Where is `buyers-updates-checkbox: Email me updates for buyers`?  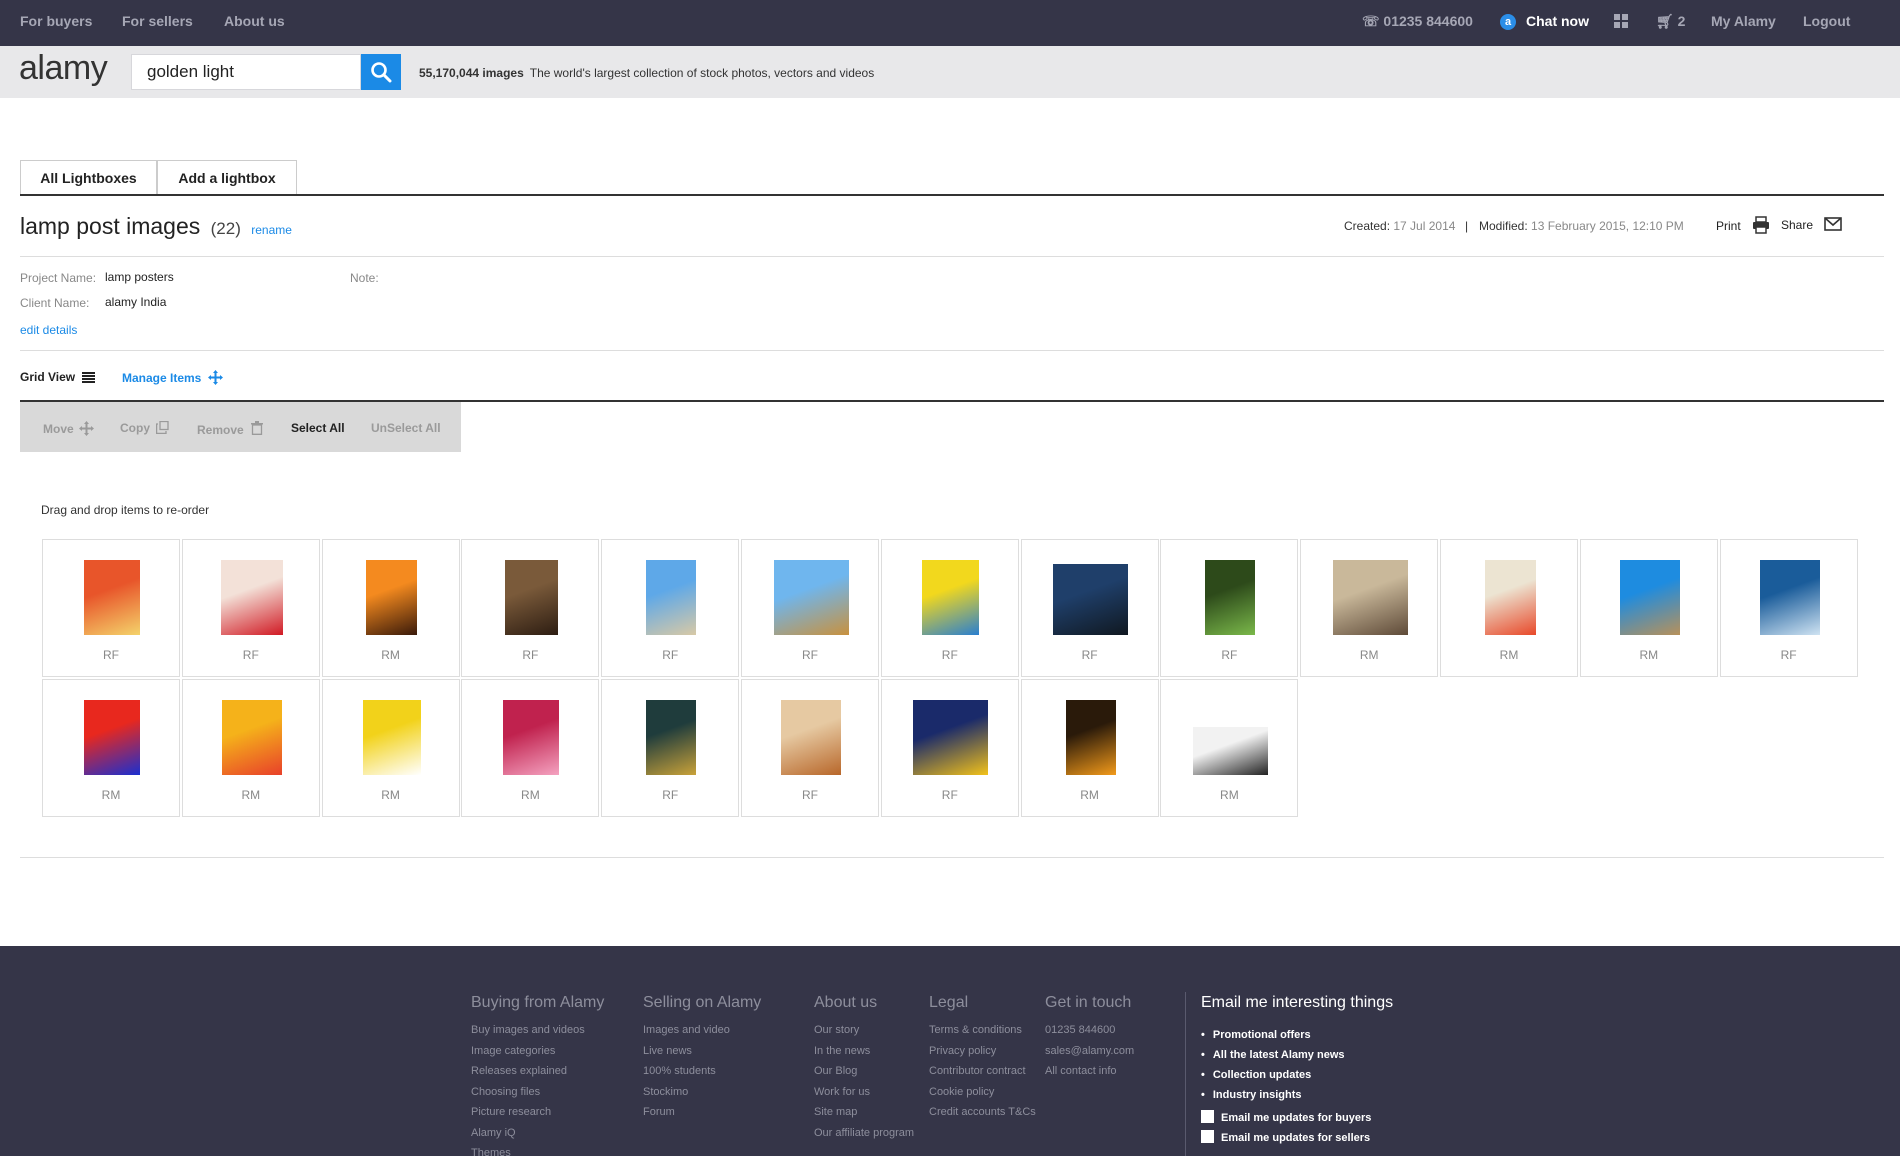
buyers-updates-checkbox: Email me updates for buyers is located at coordinates (1286, 1117).